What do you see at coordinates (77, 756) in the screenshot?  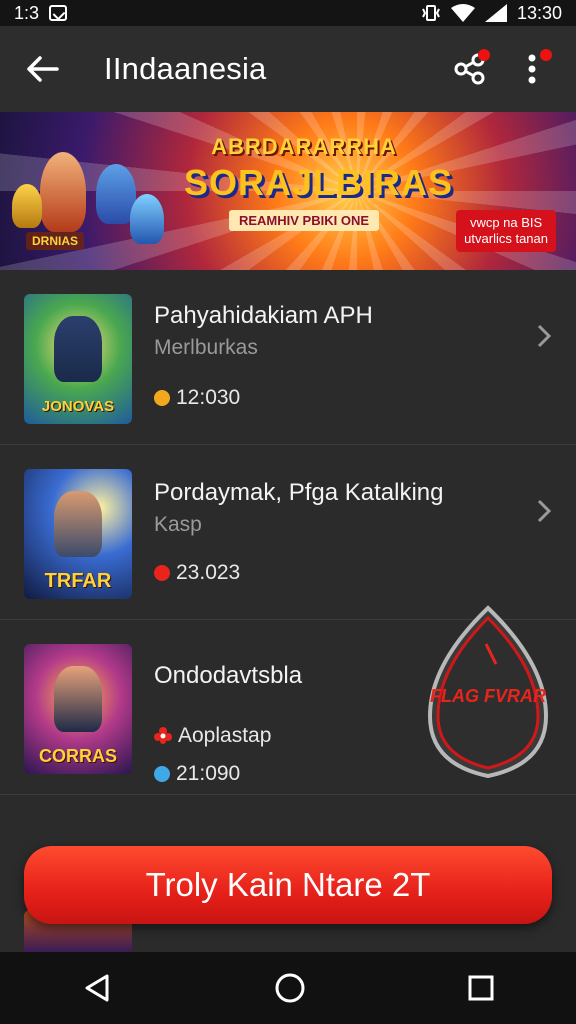 I see `thumbnail-label: CORRAS` at bounding box center [77, 756].